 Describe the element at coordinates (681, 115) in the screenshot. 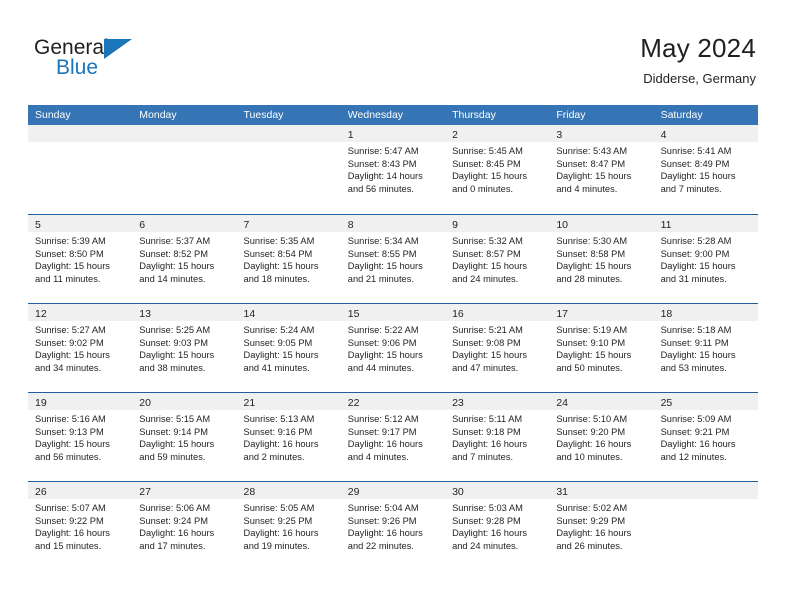

I see `weekday-header-saturday: Saturday` at that location.